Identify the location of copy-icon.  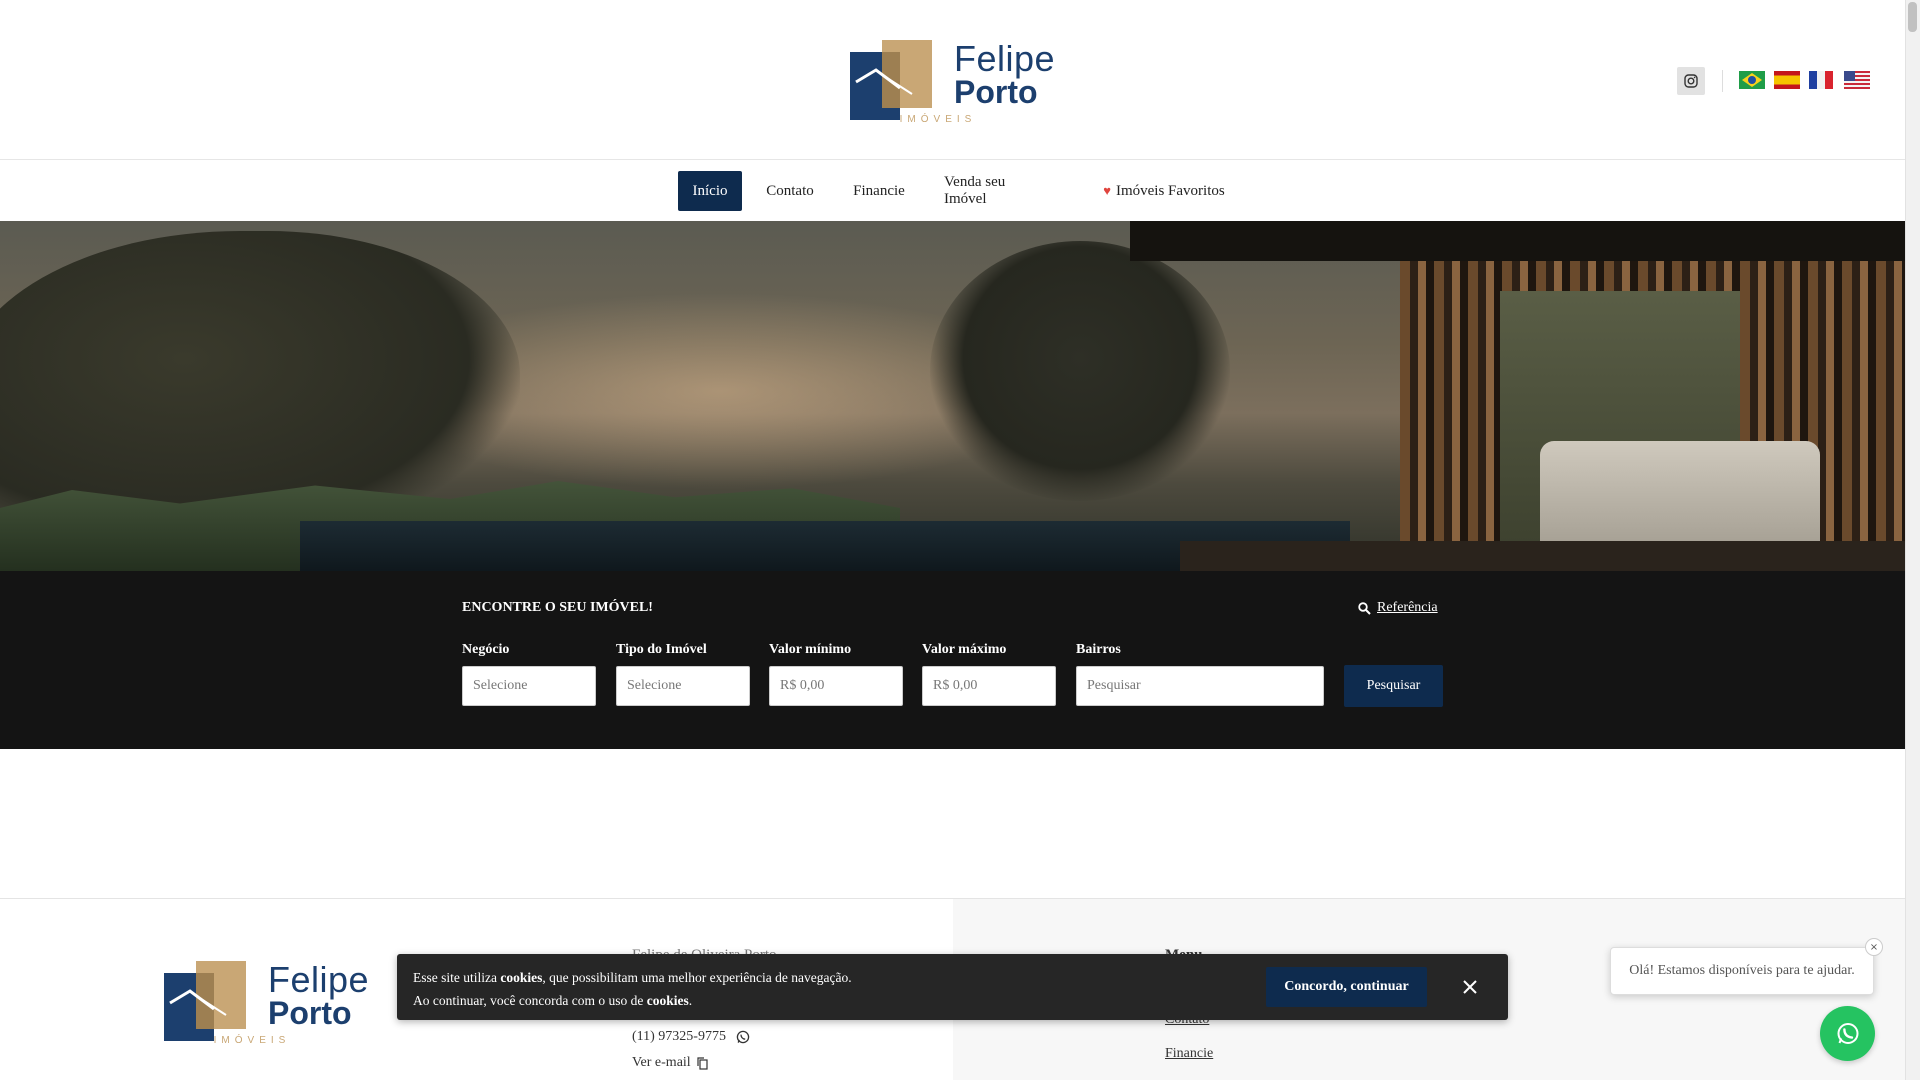
(702, 1063).